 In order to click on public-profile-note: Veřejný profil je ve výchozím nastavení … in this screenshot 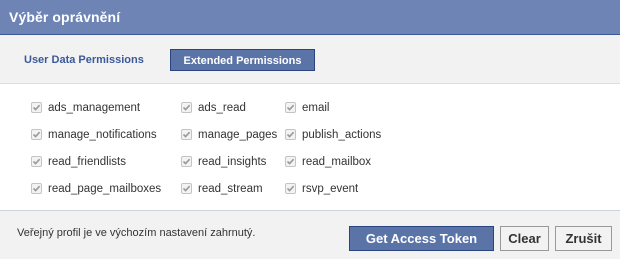, I will do `click(136, 233)`.